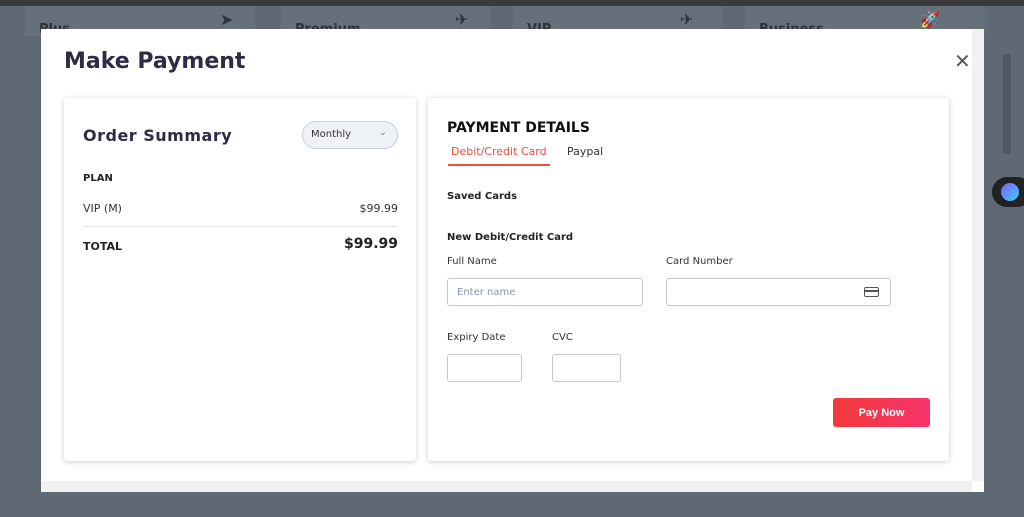 This screenshot has height=517, width=1024. I want to click on tab-debit-credit-card: Debit/Credit Card, so click(499, 155).